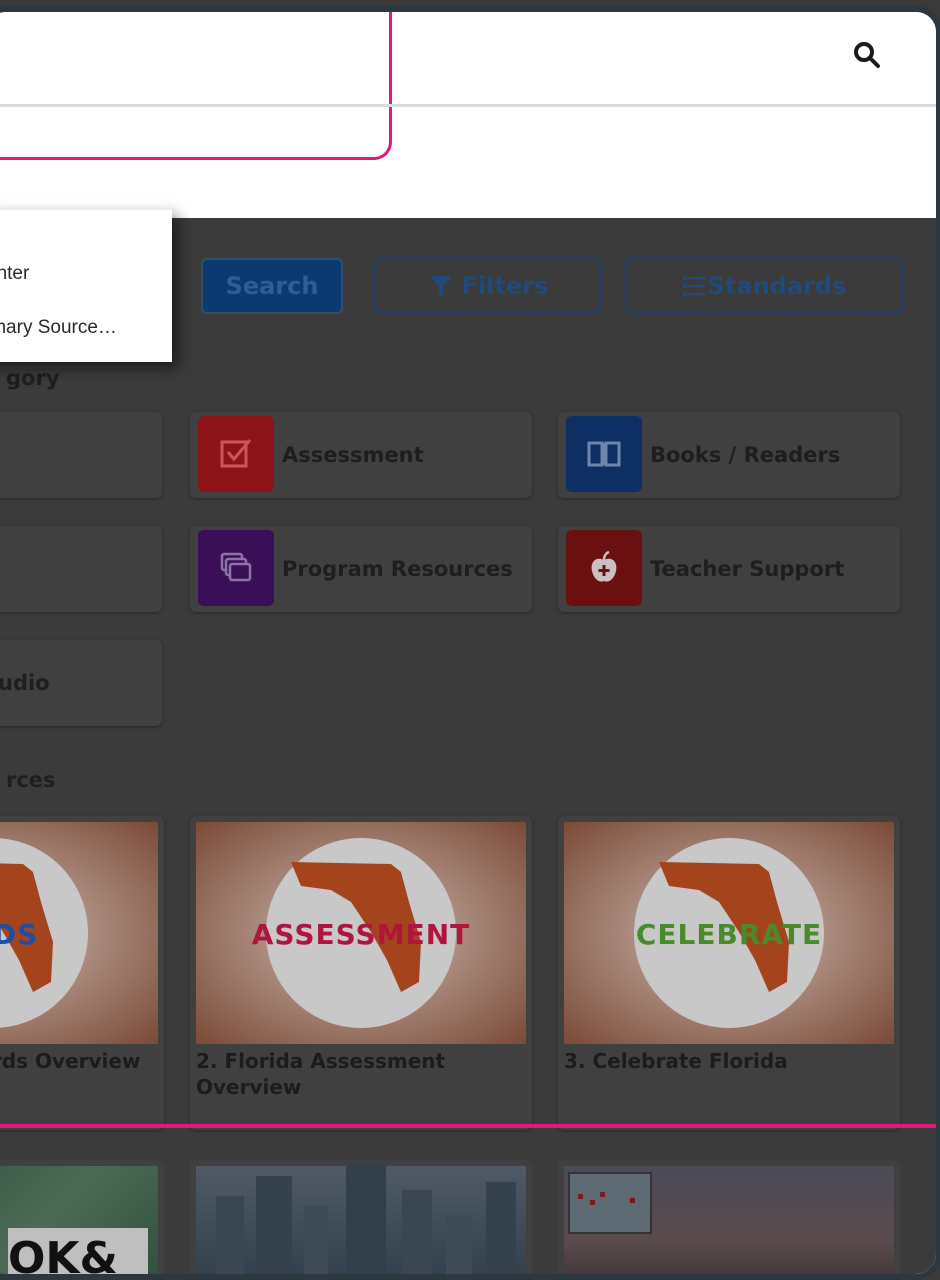 This screenshot has height=1280, width=940. What do you see at coordinates (236, 568) in the screenshot?
I see `layers-icon` at bounding box center [236, 568].